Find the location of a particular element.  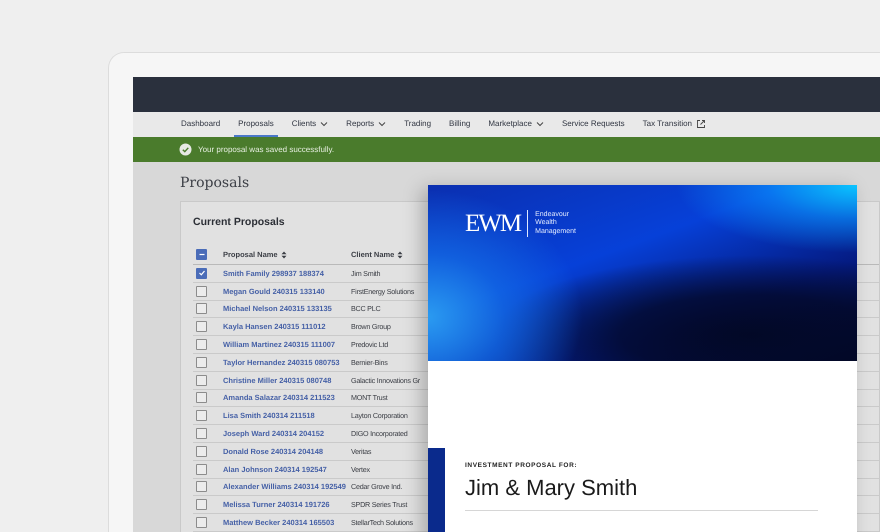

minus-icon is located at coordinates (202, 254).